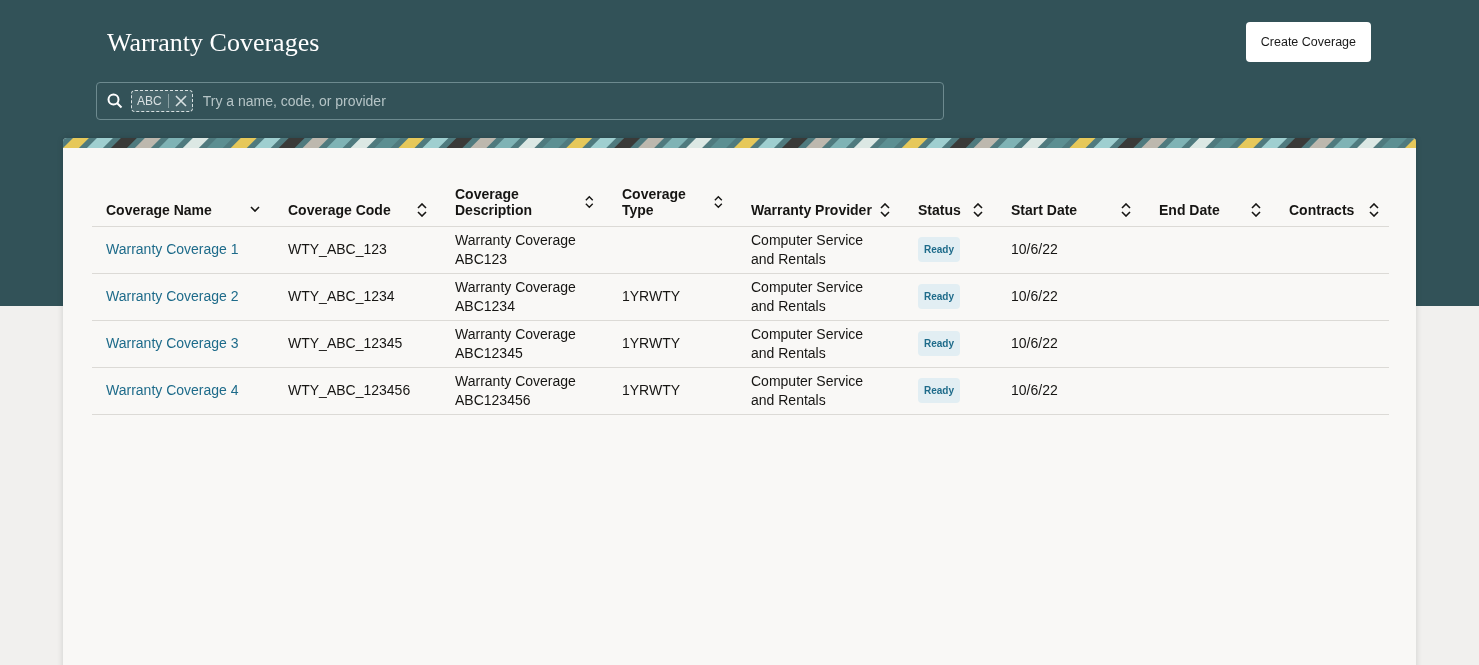 This screenshot has width=1479, height=665. Describe the element at coordinates (811, 209) in the screenshot. I see `column-header: Warranty Provider` at that location.